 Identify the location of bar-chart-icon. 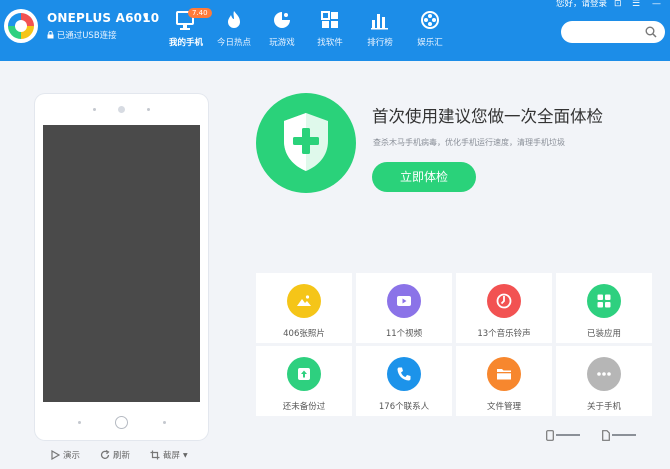
(379, 22).